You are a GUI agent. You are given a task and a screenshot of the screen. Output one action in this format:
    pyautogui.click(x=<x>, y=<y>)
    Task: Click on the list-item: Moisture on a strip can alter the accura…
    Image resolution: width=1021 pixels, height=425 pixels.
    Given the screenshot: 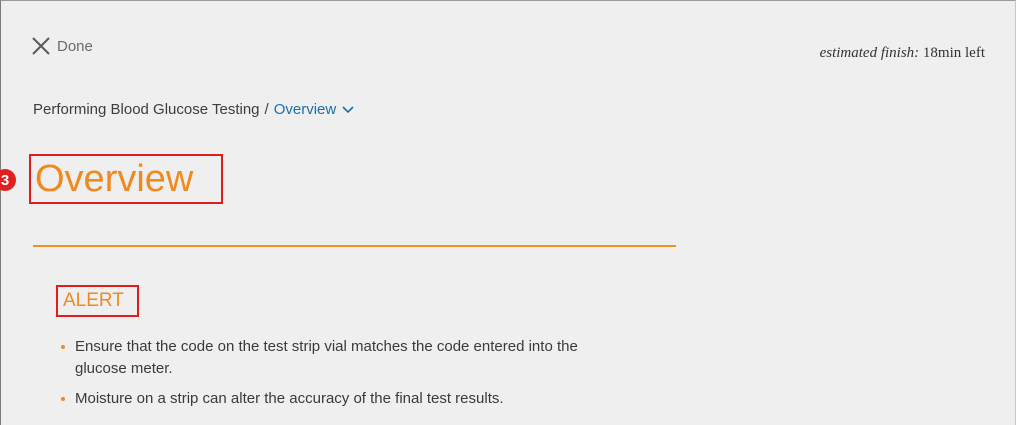 What is the action you would take?
    pyautogui.click(x=339, y=399)
    